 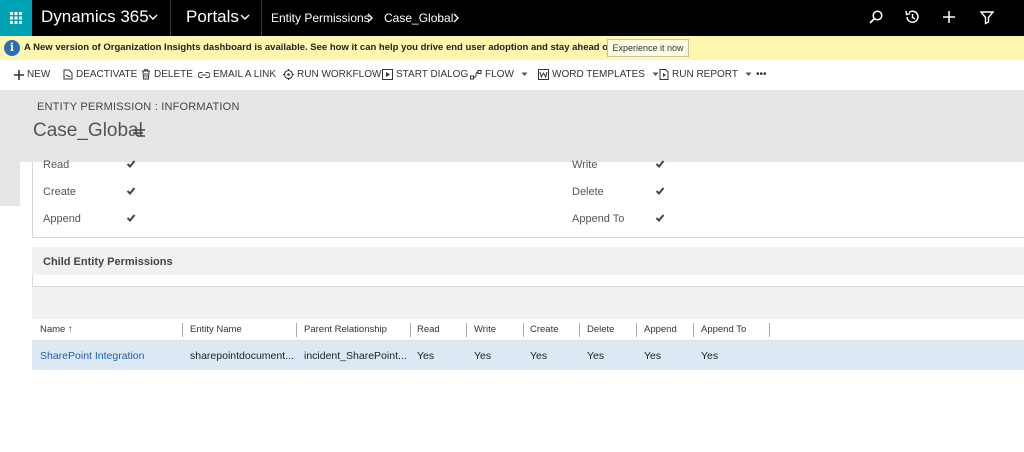 What do you see at coordinates (204, 74) in the screenshot?
I see `link-icon` at bounding box center [204, 74].